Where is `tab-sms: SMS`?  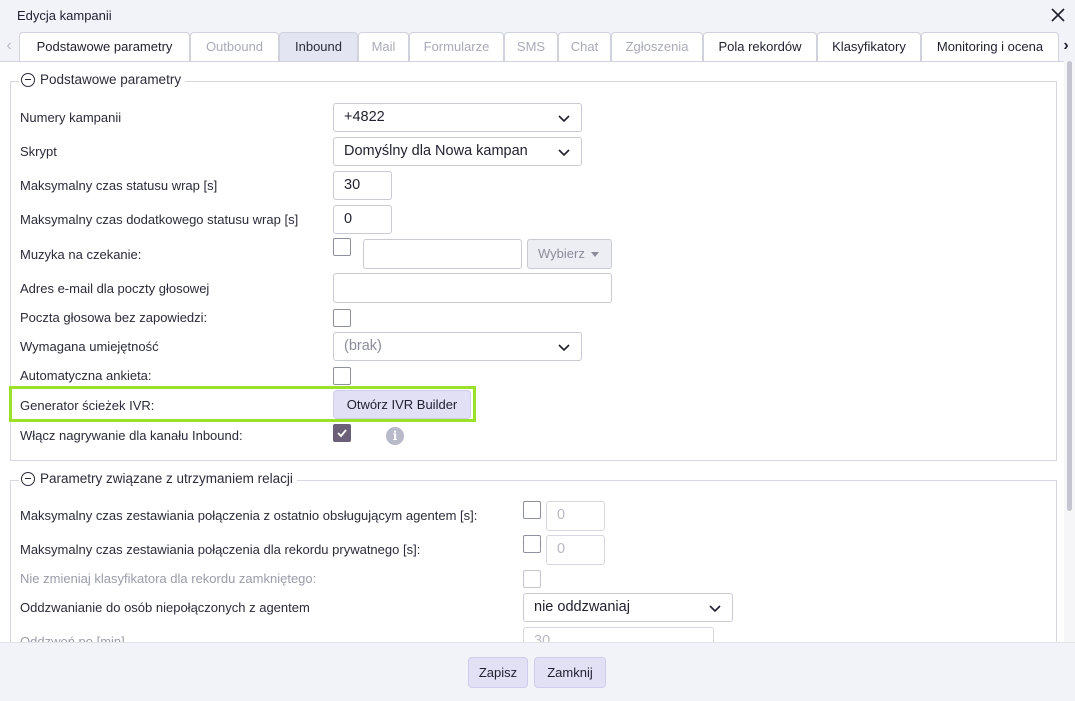
tab-sms: SMS is located at coordinates (531, 46).